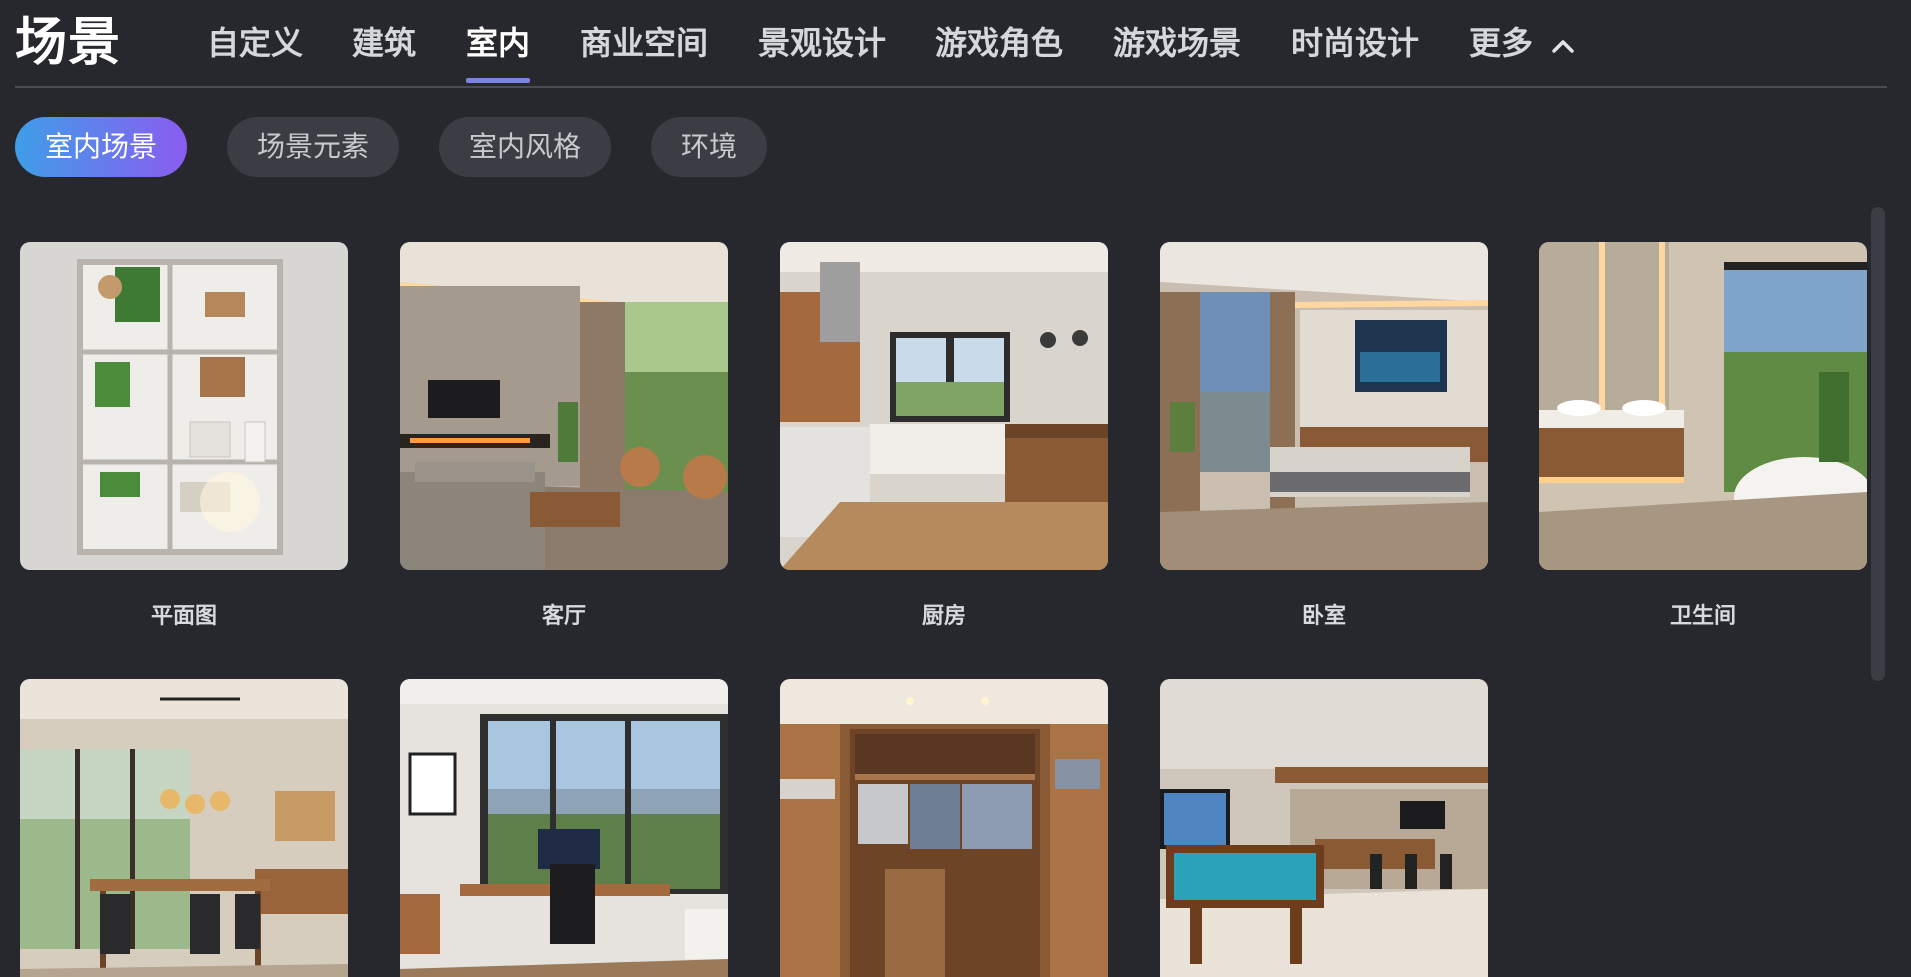 The height and width of the screenshot is (977, 1911). Describe the element at coordinates (943, 616) in the screenshot. I see `scene-card-label: 厨房` at that location.